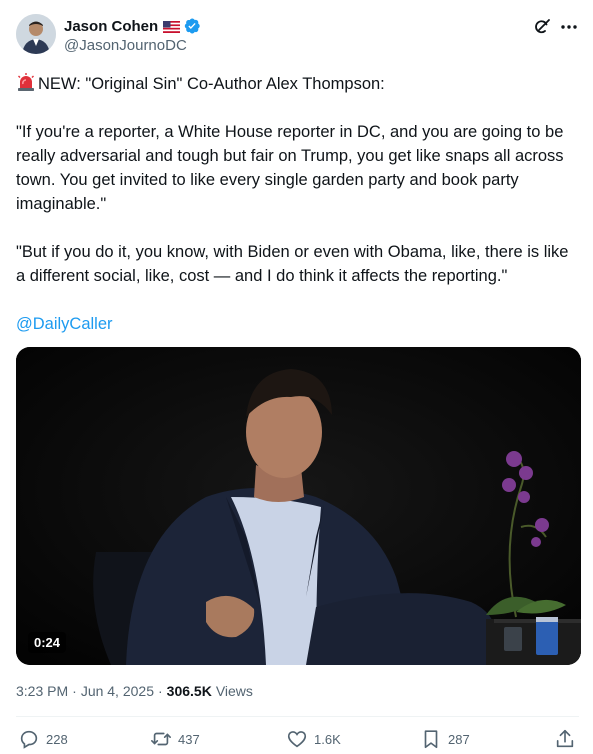 This screenshot has height=754, width=593. I want to click on reply-icon, so click(29, 739).